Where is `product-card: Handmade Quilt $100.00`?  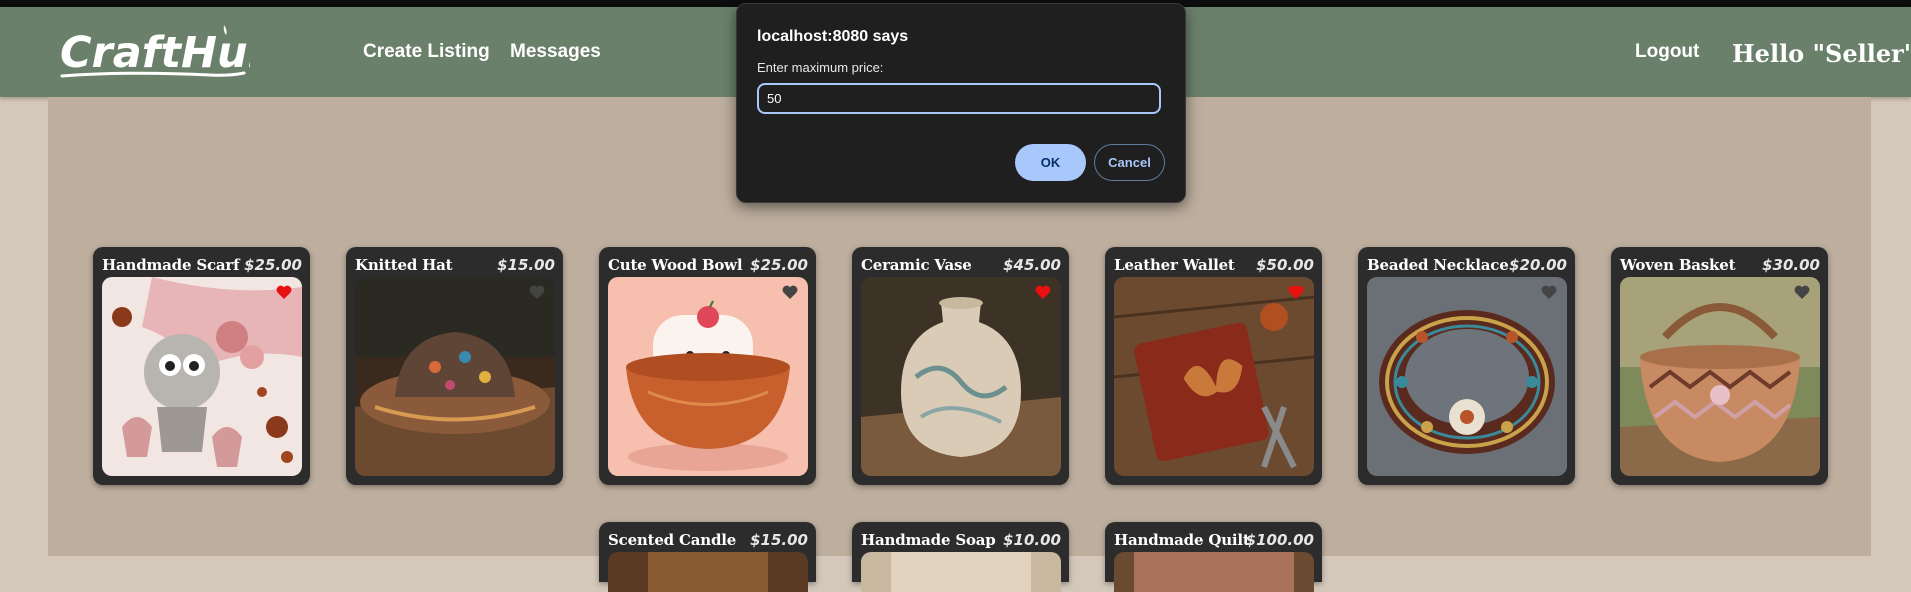
product-card: Handmade Quilt $100.00 is located at coordinates (1213, 557).